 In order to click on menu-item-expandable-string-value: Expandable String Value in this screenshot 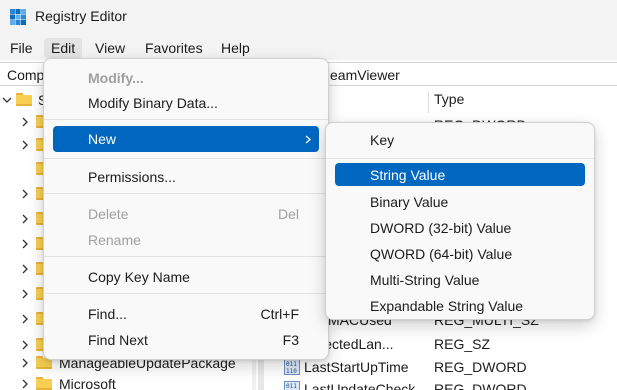, I will do `click(460, 306)`.